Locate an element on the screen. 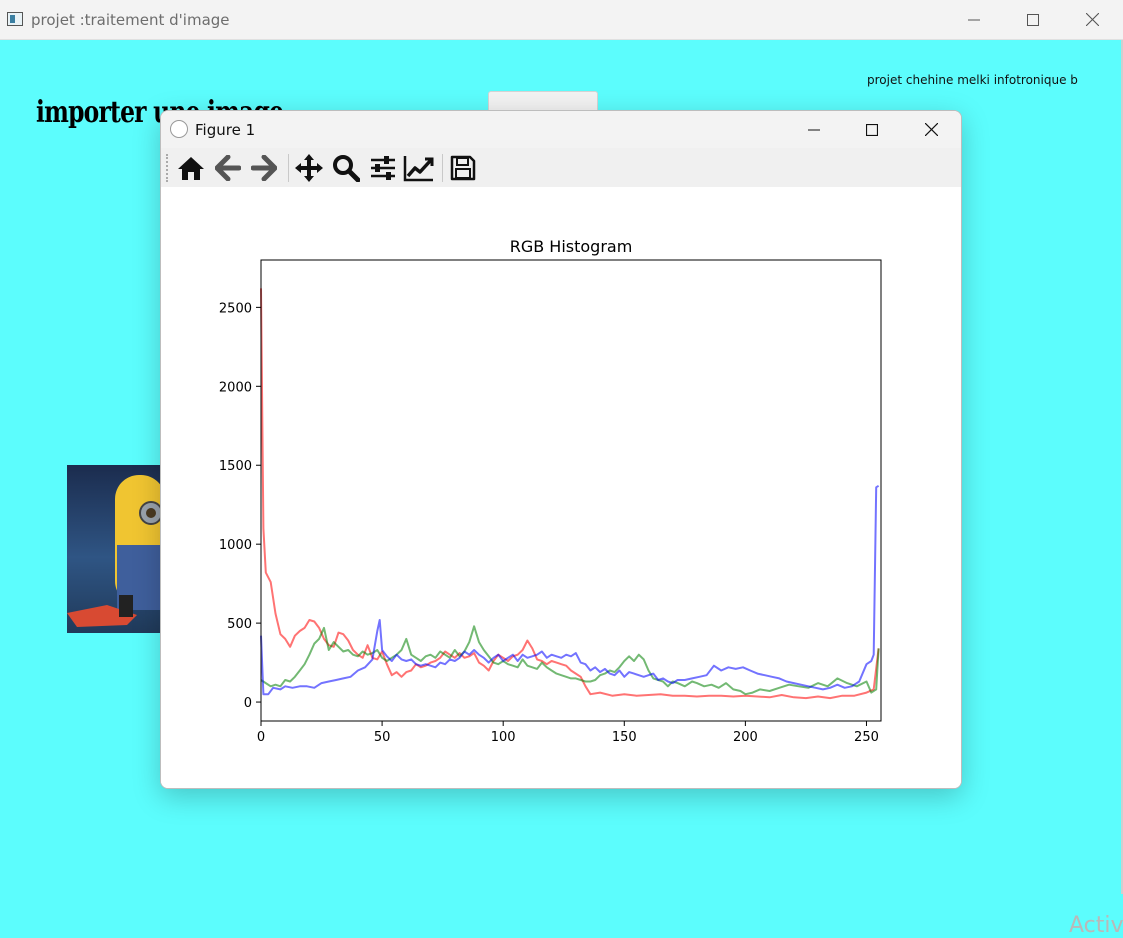 The height and width of the screenshot is (938, 1123). minion-image is located at coordinates (116, 551).